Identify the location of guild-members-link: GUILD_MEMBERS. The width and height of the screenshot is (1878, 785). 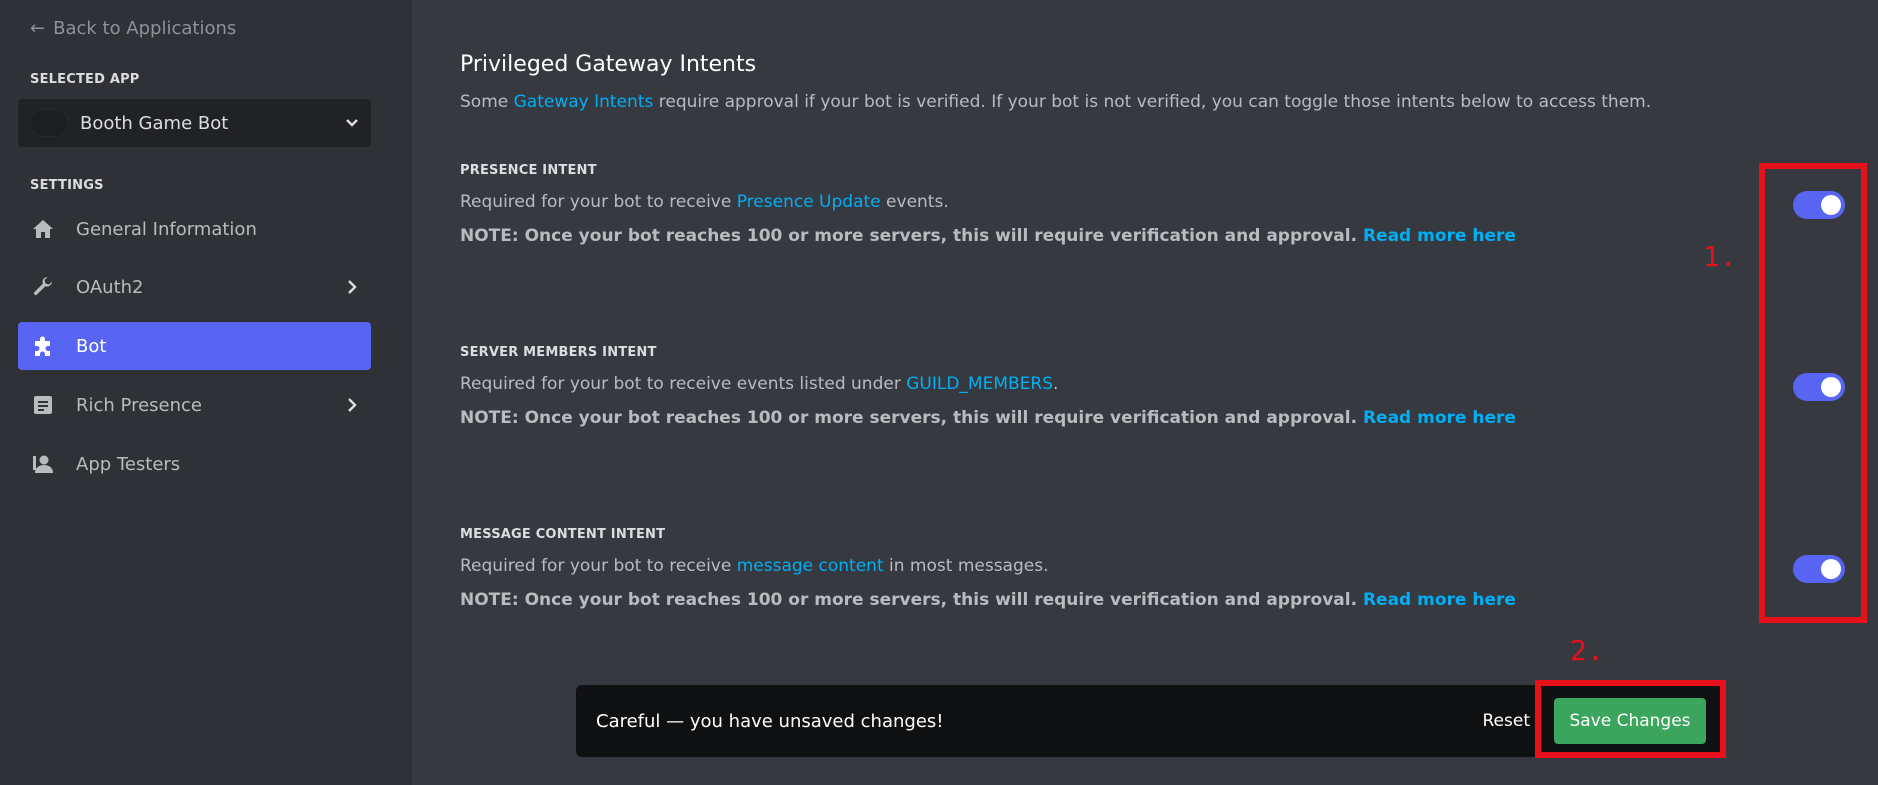
(979, 384).